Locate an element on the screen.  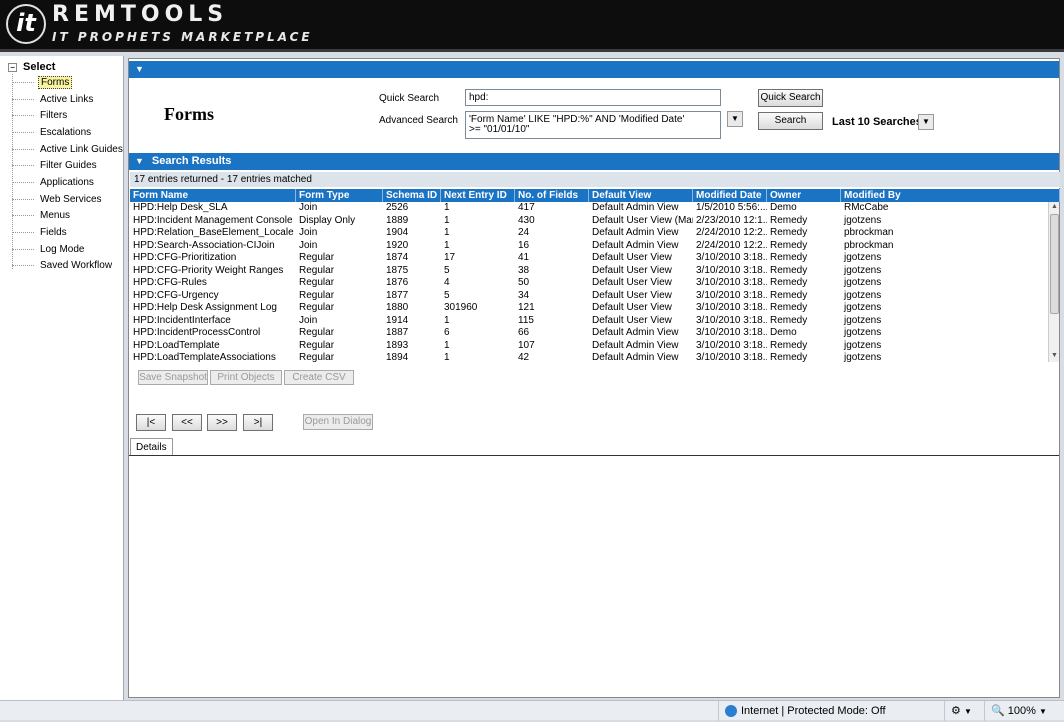
quick-search-button: Quick Search is located at coordinates (790, 98).